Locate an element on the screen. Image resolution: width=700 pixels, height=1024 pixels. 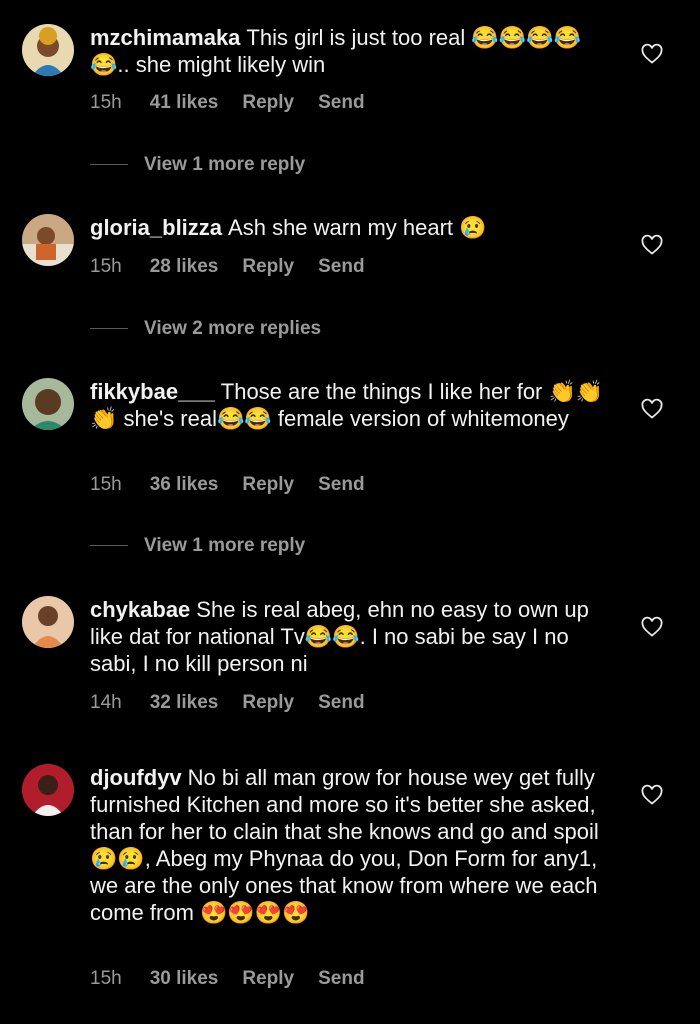
view-replies-label: View 2 more replies is located at coordinates (233, 328).